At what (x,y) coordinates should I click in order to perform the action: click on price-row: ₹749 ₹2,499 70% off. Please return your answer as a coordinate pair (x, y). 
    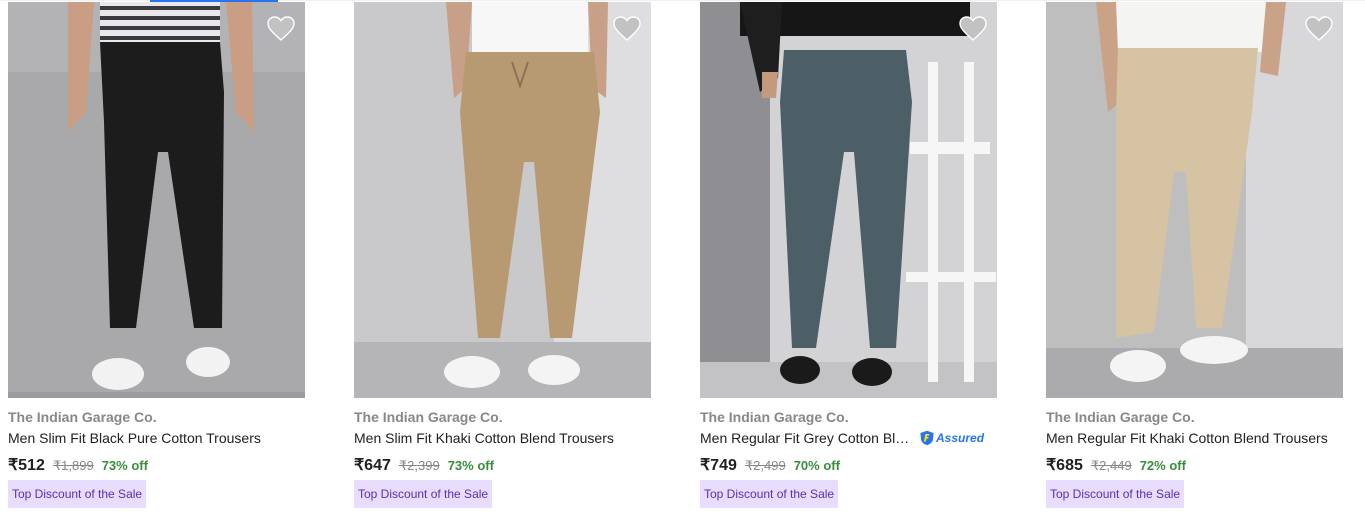
    Looking at the image, I should click on (770, 465).